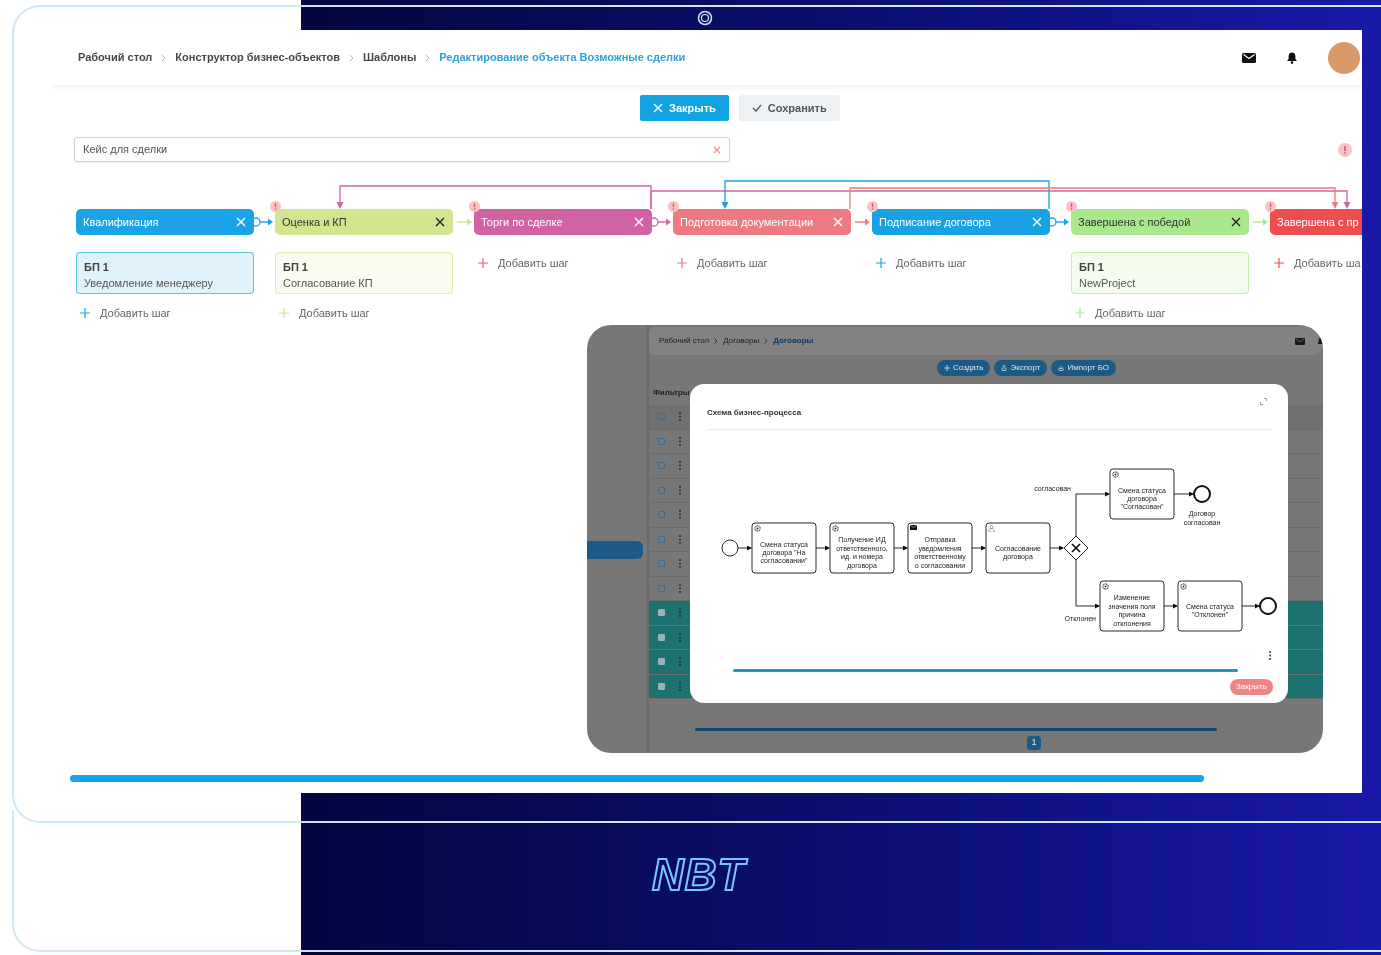  What do you see at coordinates (1249, 57) in the screenshot?
I see `mail-icon` at bounding box center [1249, 57].